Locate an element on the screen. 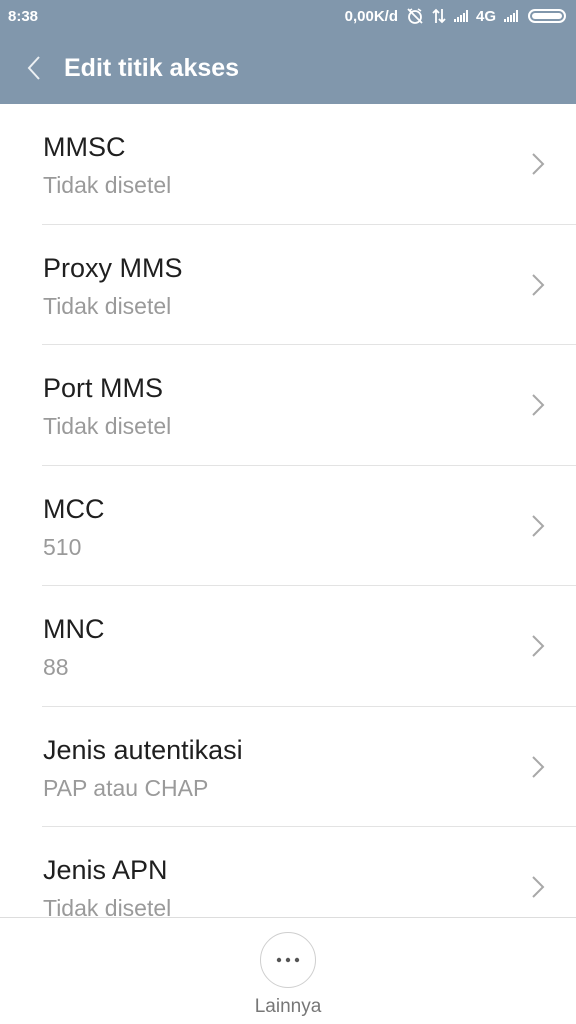 The height and width of the screenshot is (1024, 576). more-button is located at coordinates (288, 960).